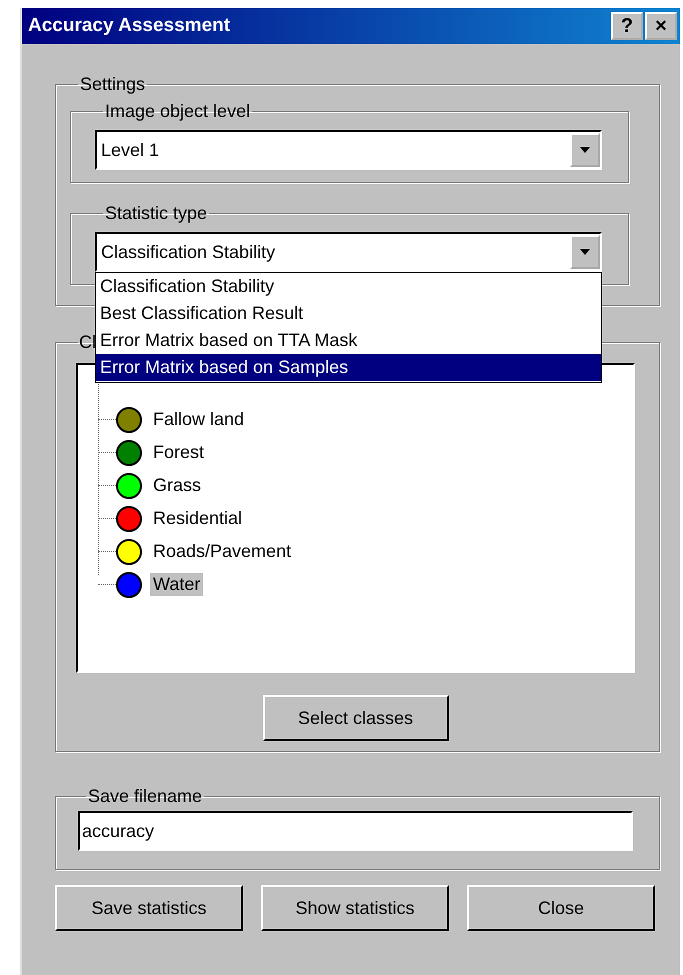 The image size is (683, 975). What do you see at coordinates (198, 518) in the screenshot?
I see `tree-item: Residential` at bounding box center [198, 518].